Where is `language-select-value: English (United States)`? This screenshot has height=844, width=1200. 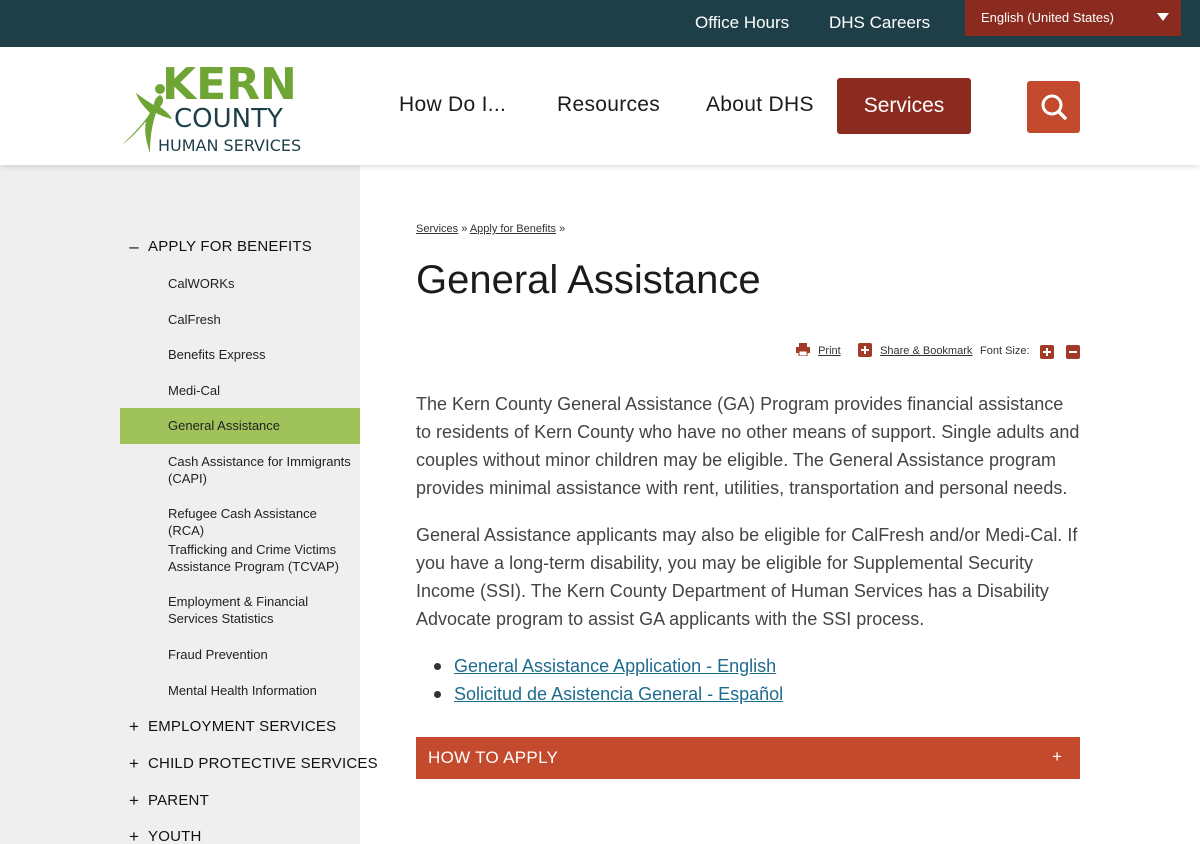 language-select-value: English (United States) is located at coordinates (1047, 17).